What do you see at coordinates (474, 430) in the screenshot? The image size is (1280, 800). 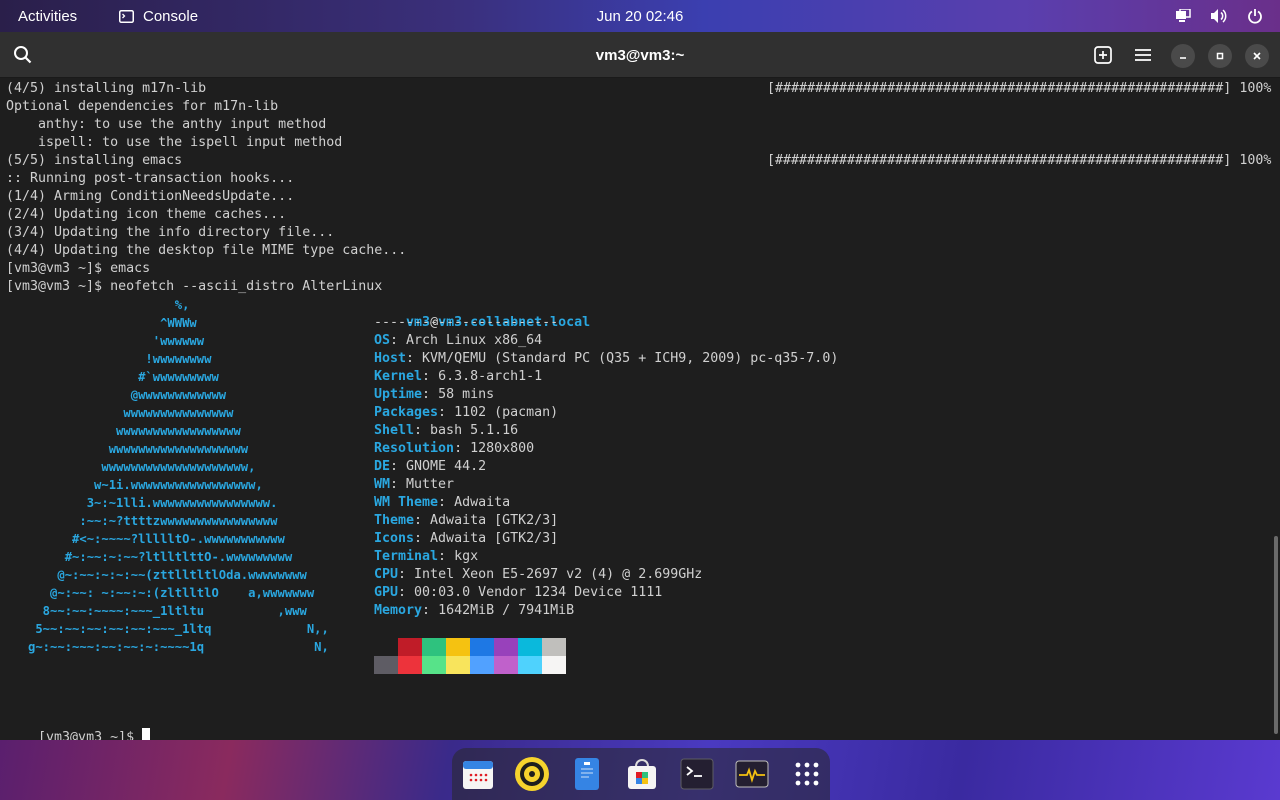 I see `info-value: bash 5.1.16` at bounding box center [474, 430].